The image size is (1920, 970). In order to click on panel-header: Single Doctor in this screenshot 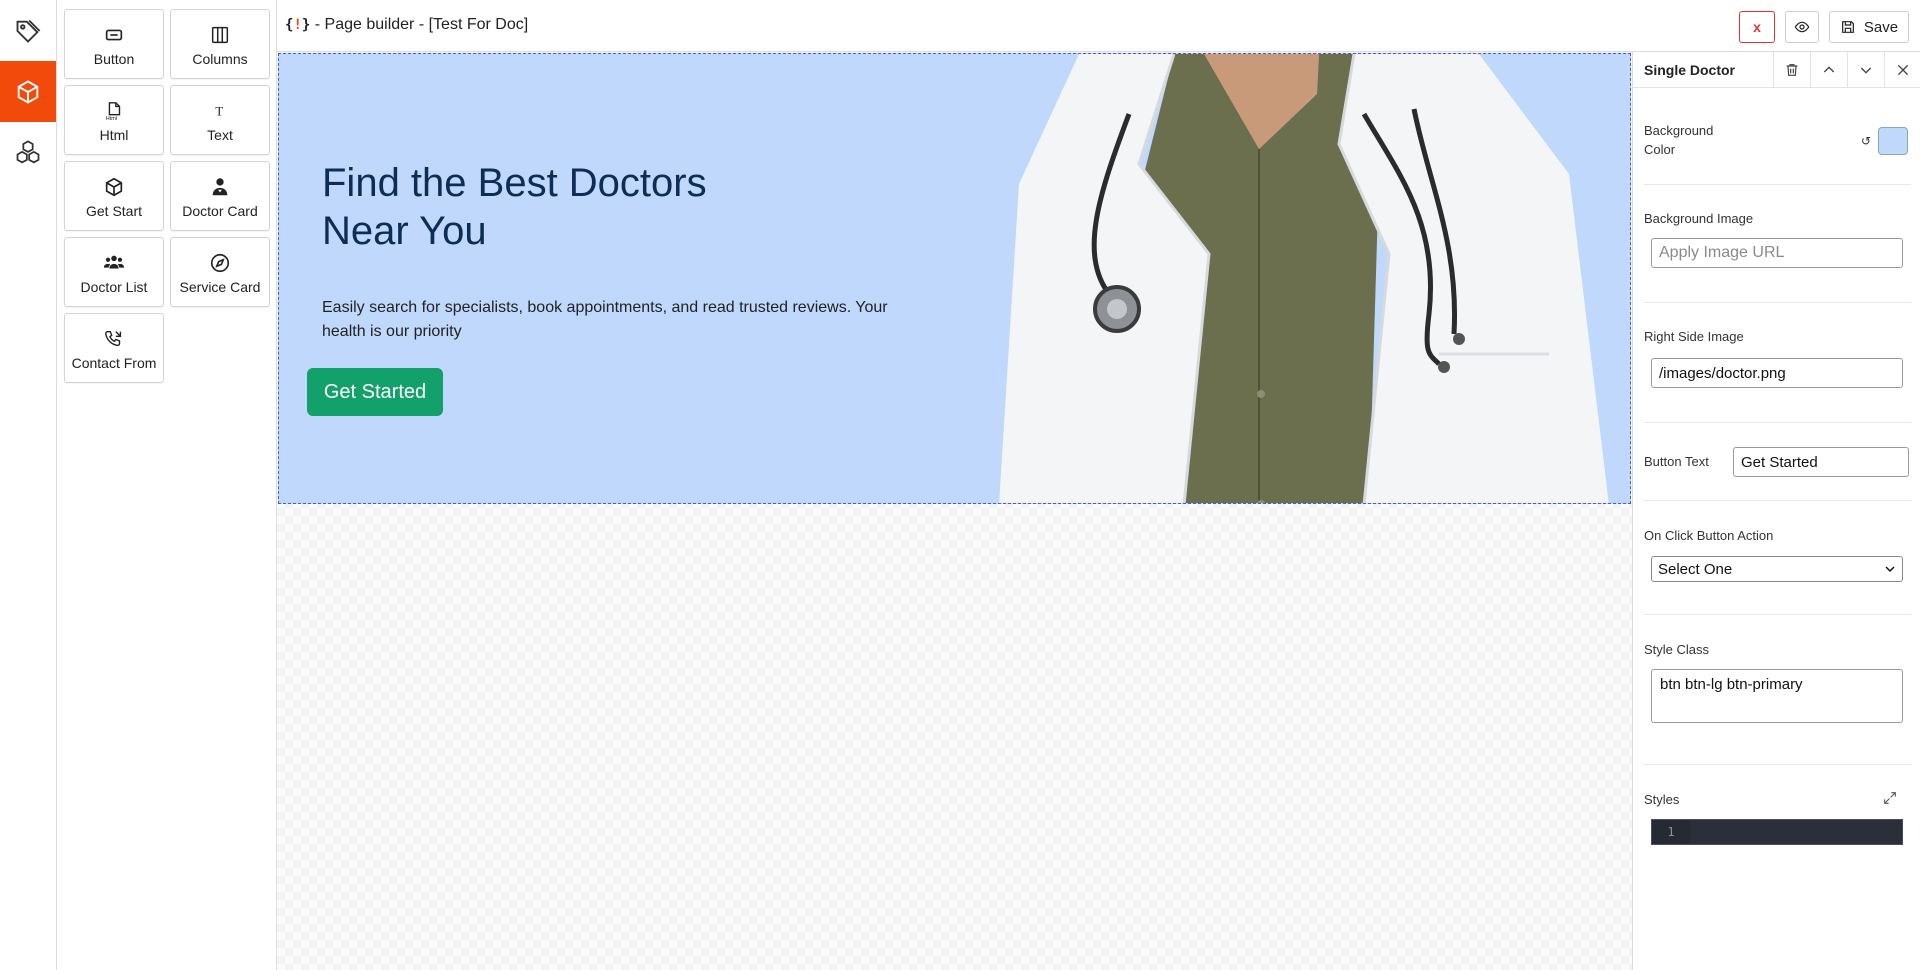, I will do `click(1776, 70)`.